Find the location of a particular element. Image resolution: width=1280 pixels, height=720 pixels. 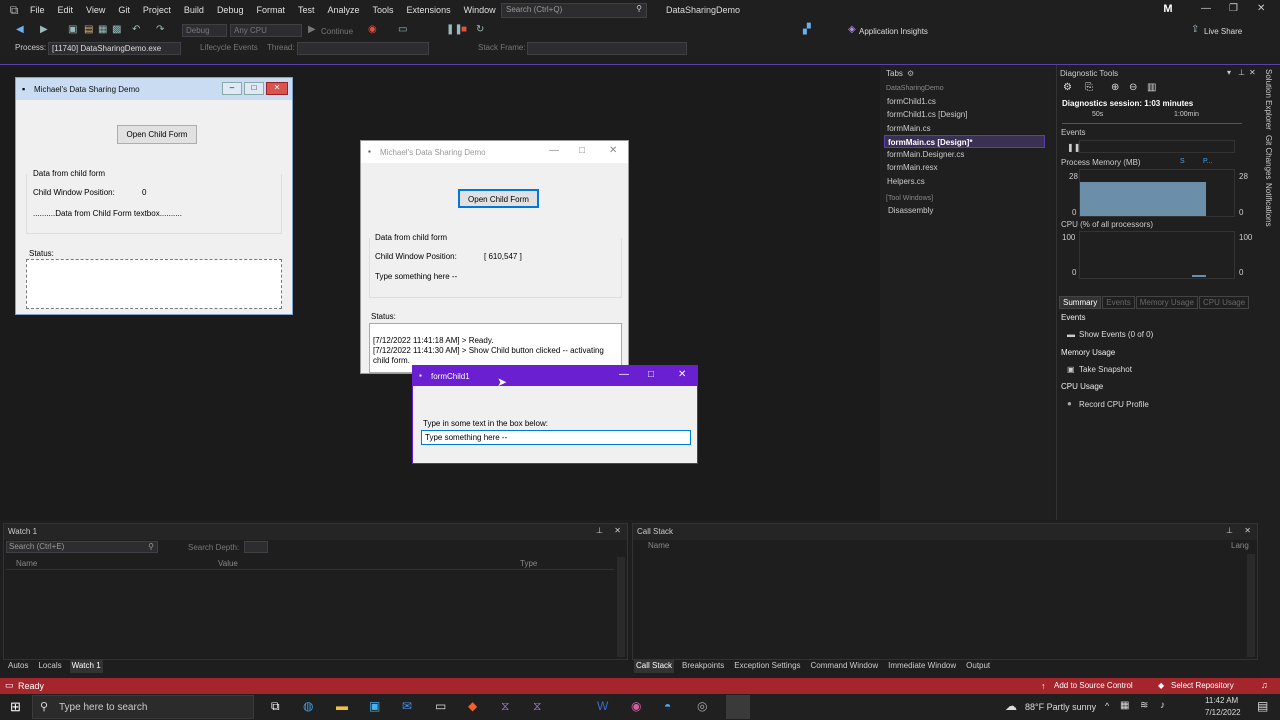

brave-icon: ◆ is located at coordinates (472, 706).